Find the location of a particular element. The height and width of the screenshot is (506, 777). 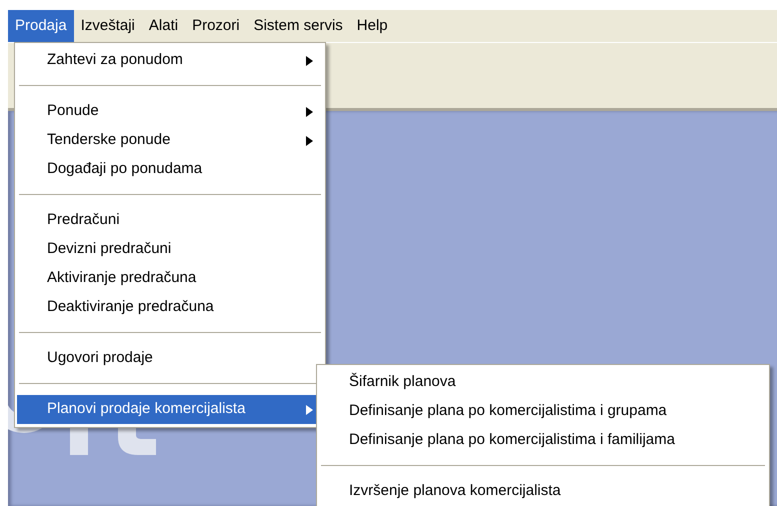

menu-bar-item: Izveštaji is located at coordinates (108, 26).